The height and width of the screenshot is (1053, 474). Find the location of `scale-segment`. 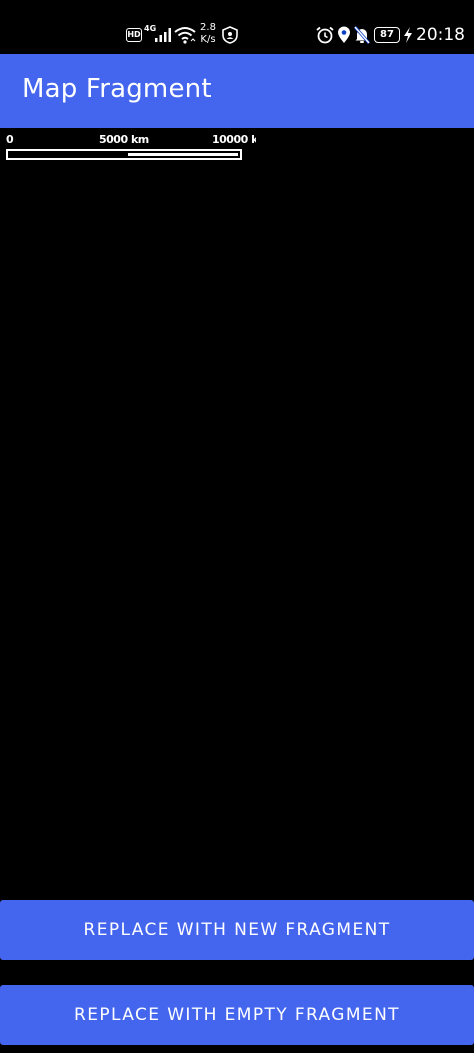

scale-segment is located at coordinates (183, 154).